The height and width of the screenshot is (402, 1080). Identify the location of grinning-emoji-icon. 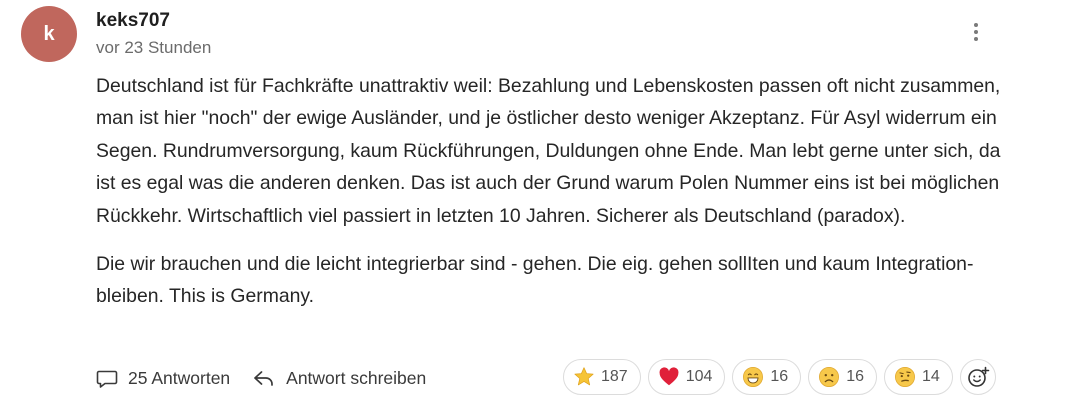
(753, 377).